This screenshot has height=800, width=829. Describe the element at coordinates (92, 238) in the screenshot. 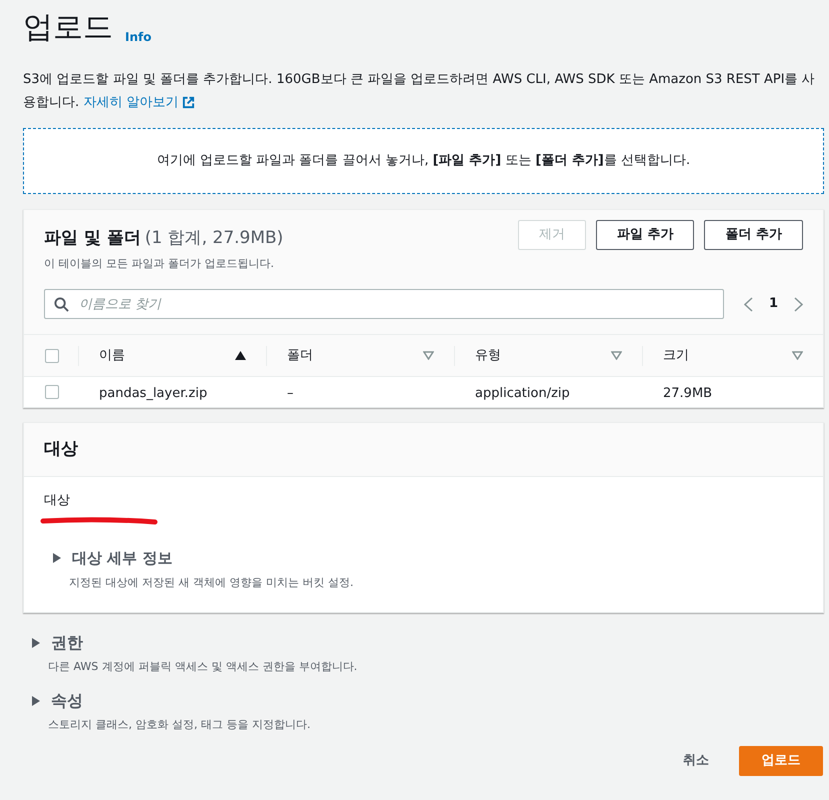

I see `panel-title: 파일 및 폴더` at that location.